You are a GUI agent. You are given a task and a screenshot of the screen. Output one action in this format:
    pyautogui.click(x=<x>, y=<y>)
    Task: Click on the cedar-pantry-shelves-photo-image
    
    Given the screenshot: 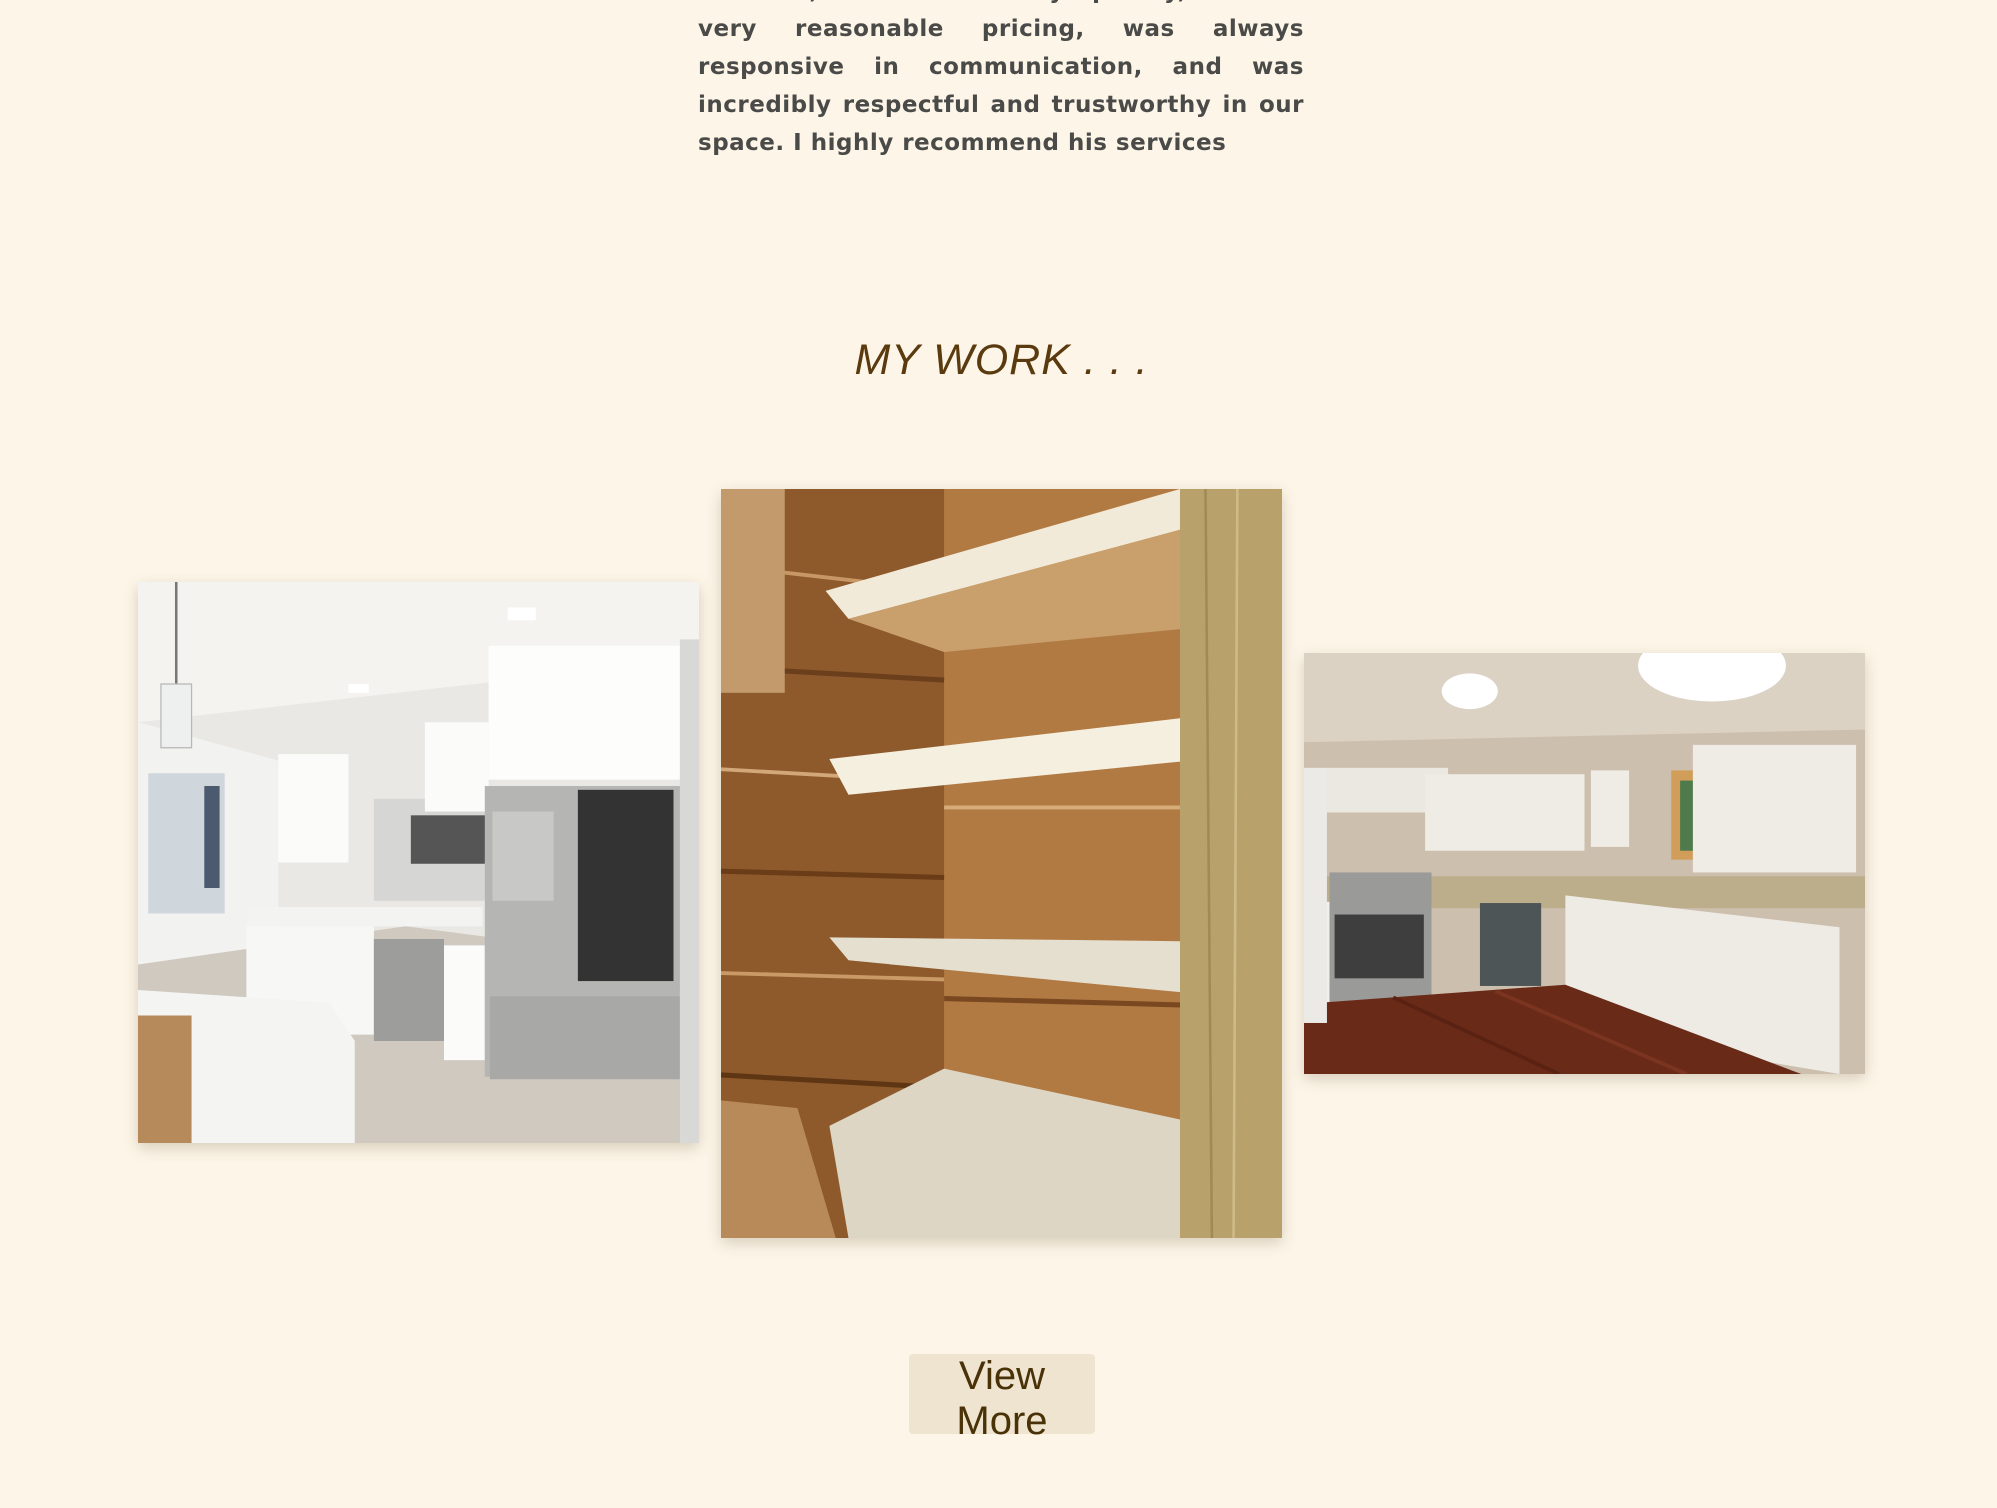 What is the action you would take?
    pyautogui.click(x=1001, y=863)
    